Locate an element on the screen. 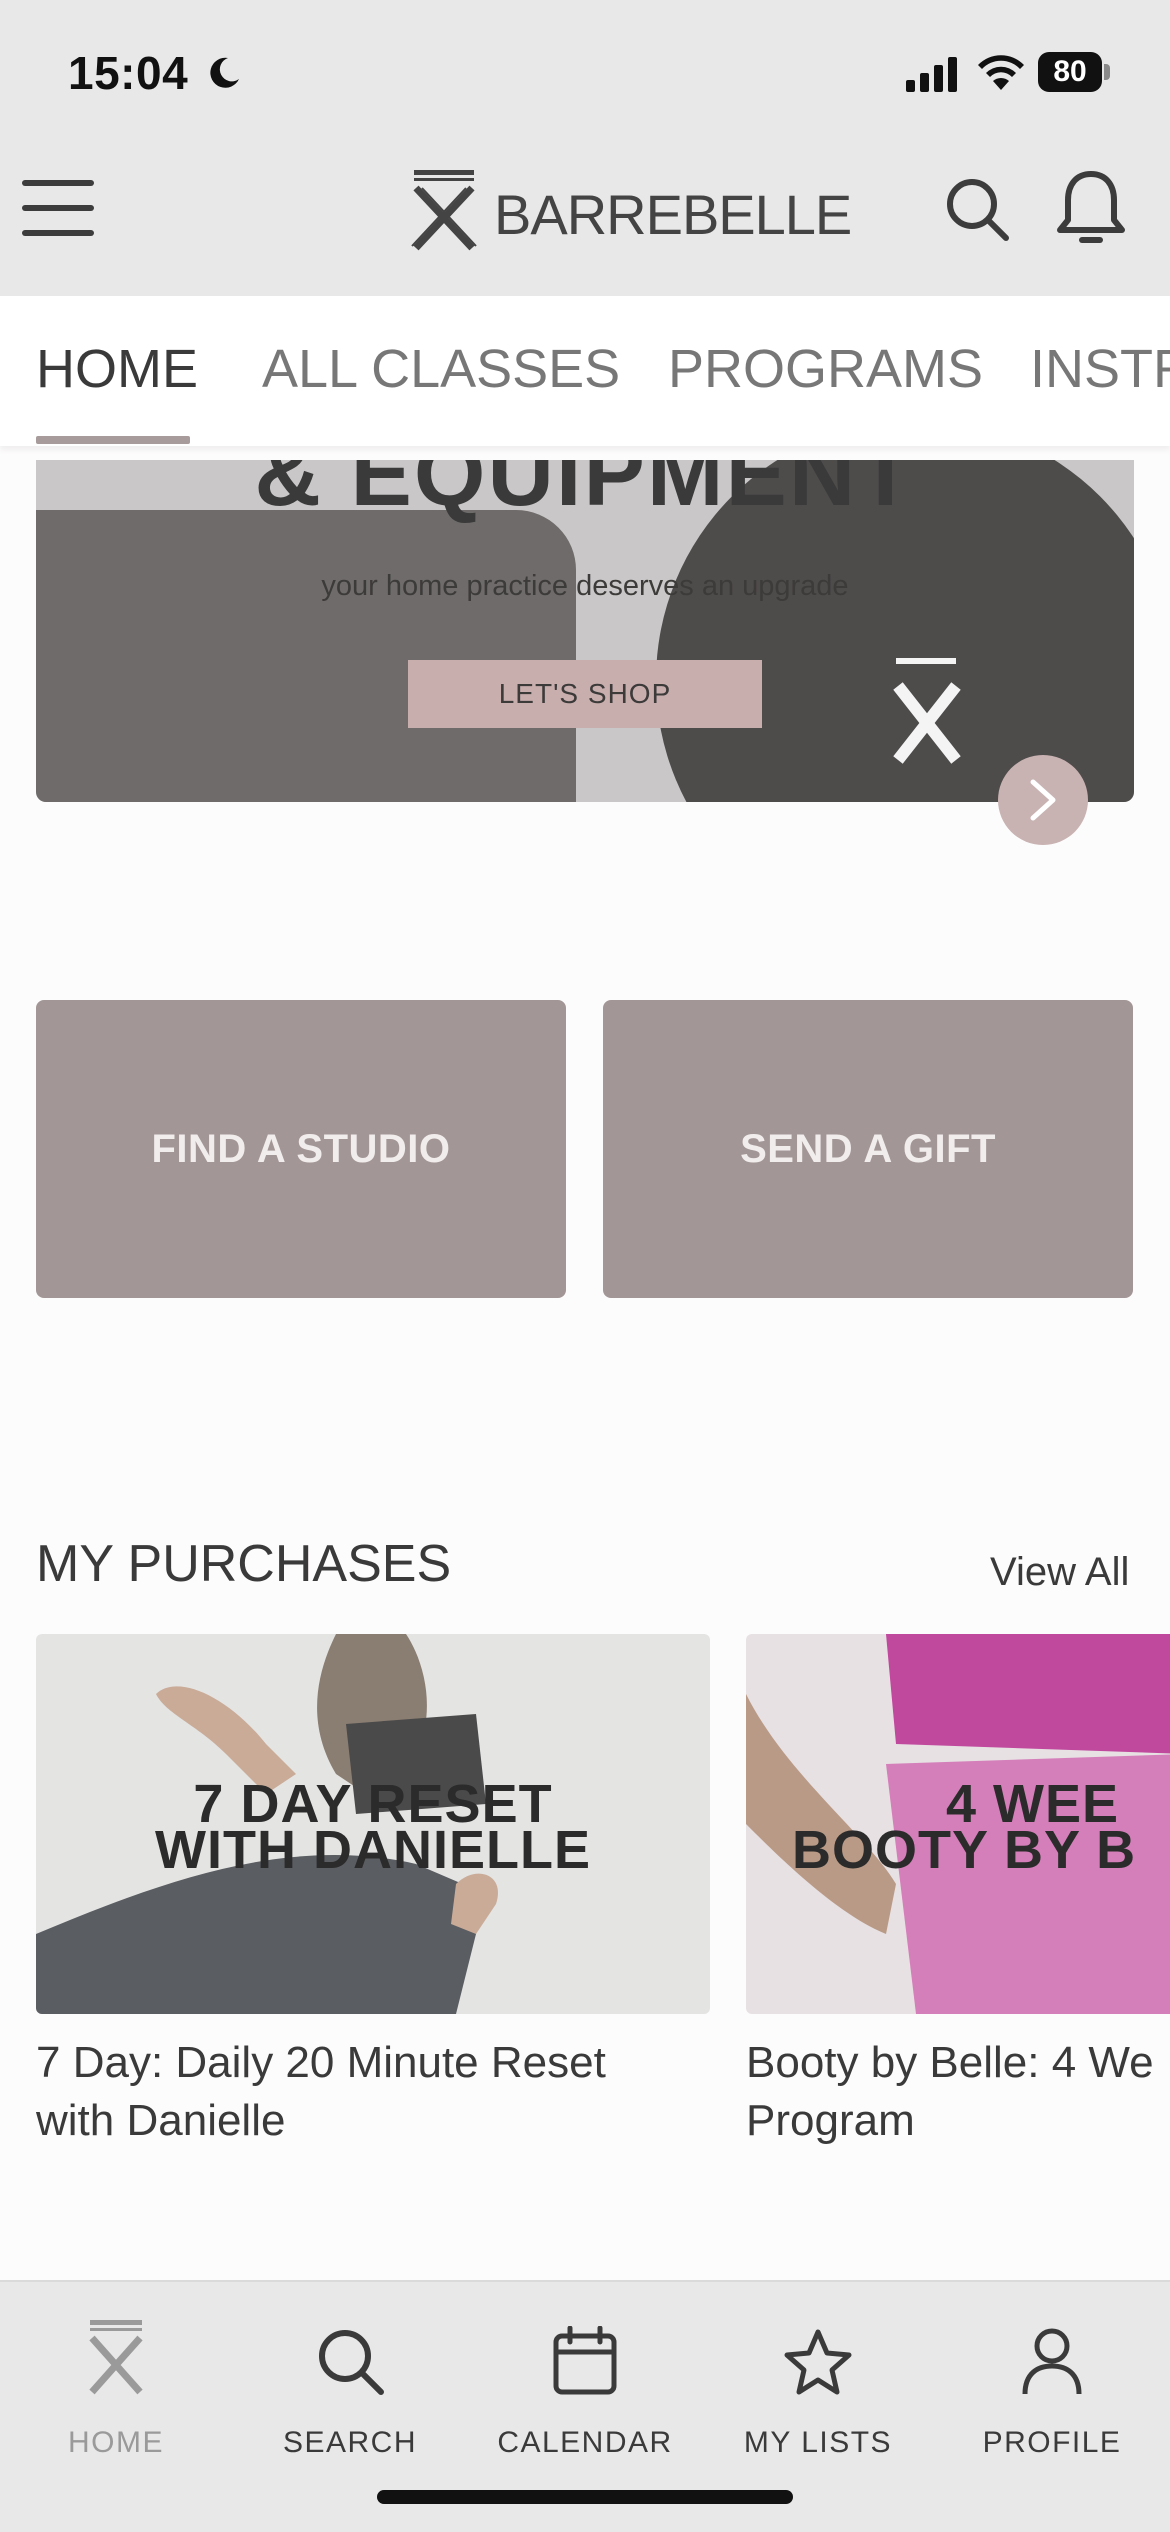 The image size is (1170, 2532). purchase-card-image: 7 DAY RESET WITH DANIELLE is located at coordinates (373, 1824).